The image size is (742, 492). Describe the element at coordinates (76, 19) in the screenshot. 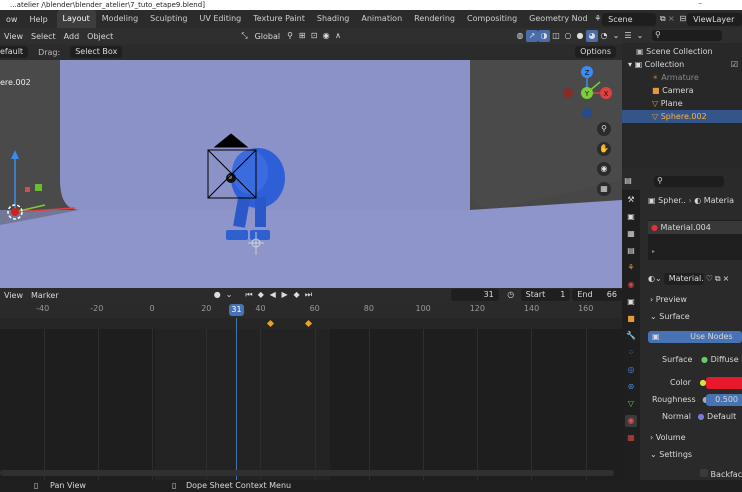

I see `tab-layout: Layout` at that location.